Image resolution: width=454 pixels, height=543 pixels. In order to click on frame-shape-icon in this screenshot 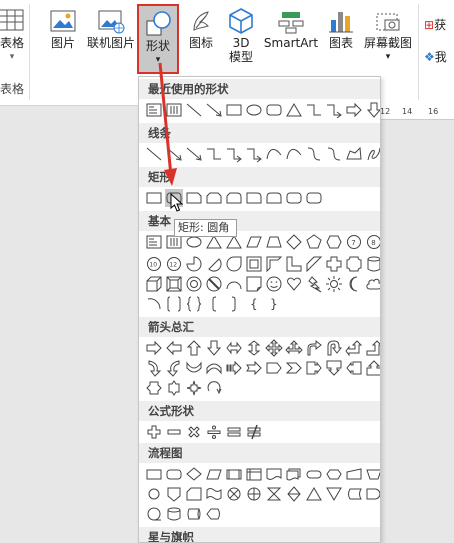, I will do `click(254, 264)`.